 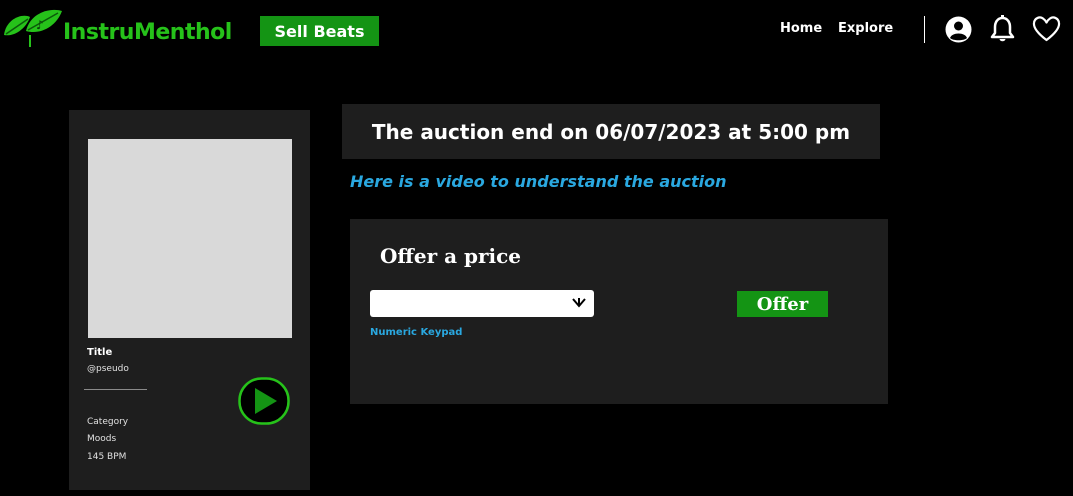 I want to click on auction-end-banner: The auction end on 06/07/2023 at 5:00 pm, so click(x=611, y=131).